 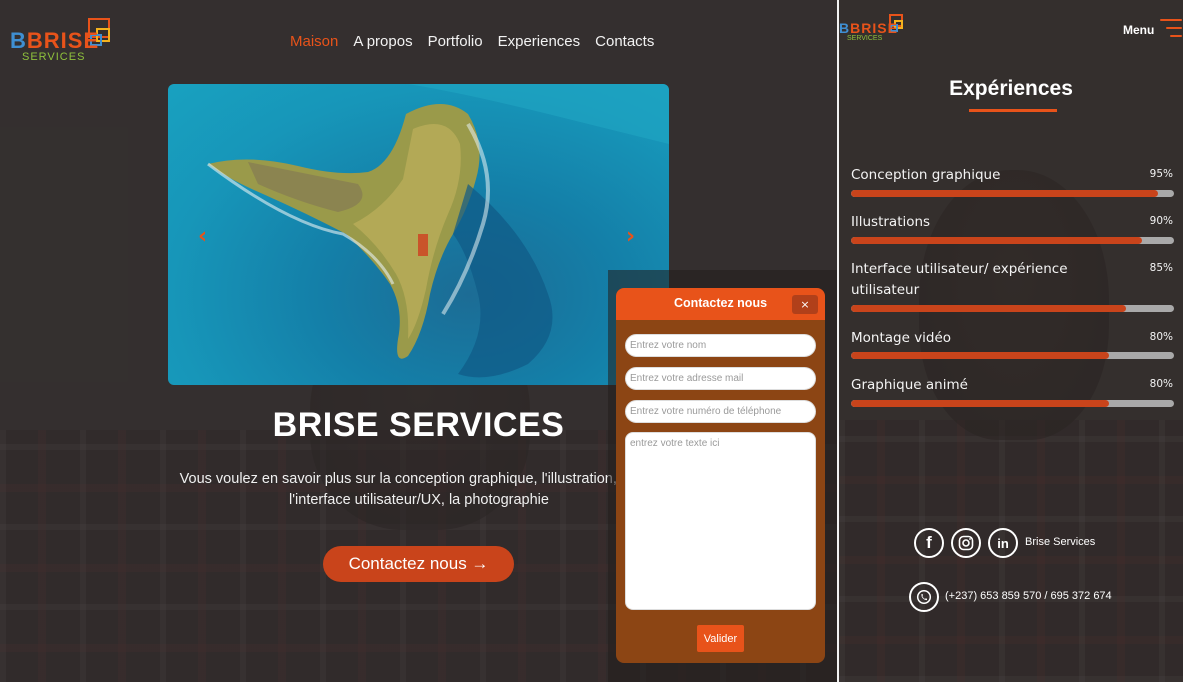 I want to click on skill-percent: 85%, so click(x=1161, y=268).